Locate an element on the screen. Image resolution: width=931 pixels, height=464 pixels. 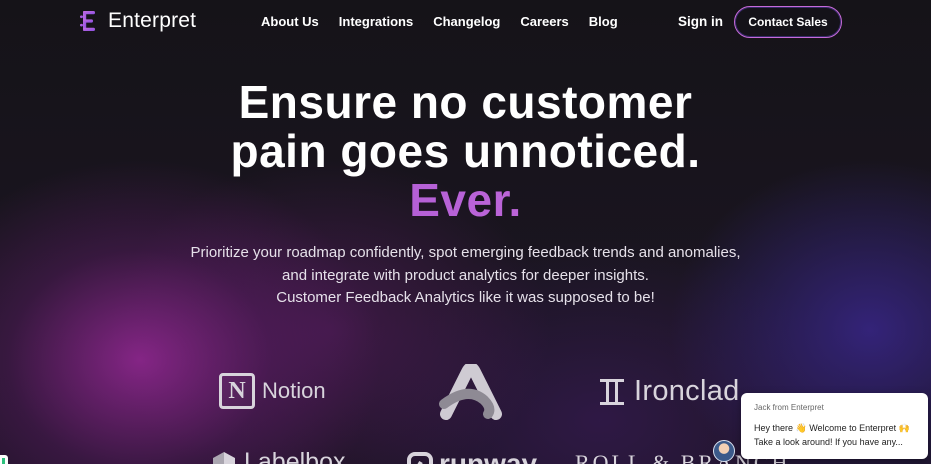
ironclad-logo: Ironclad is located at coordinates (669, 391).